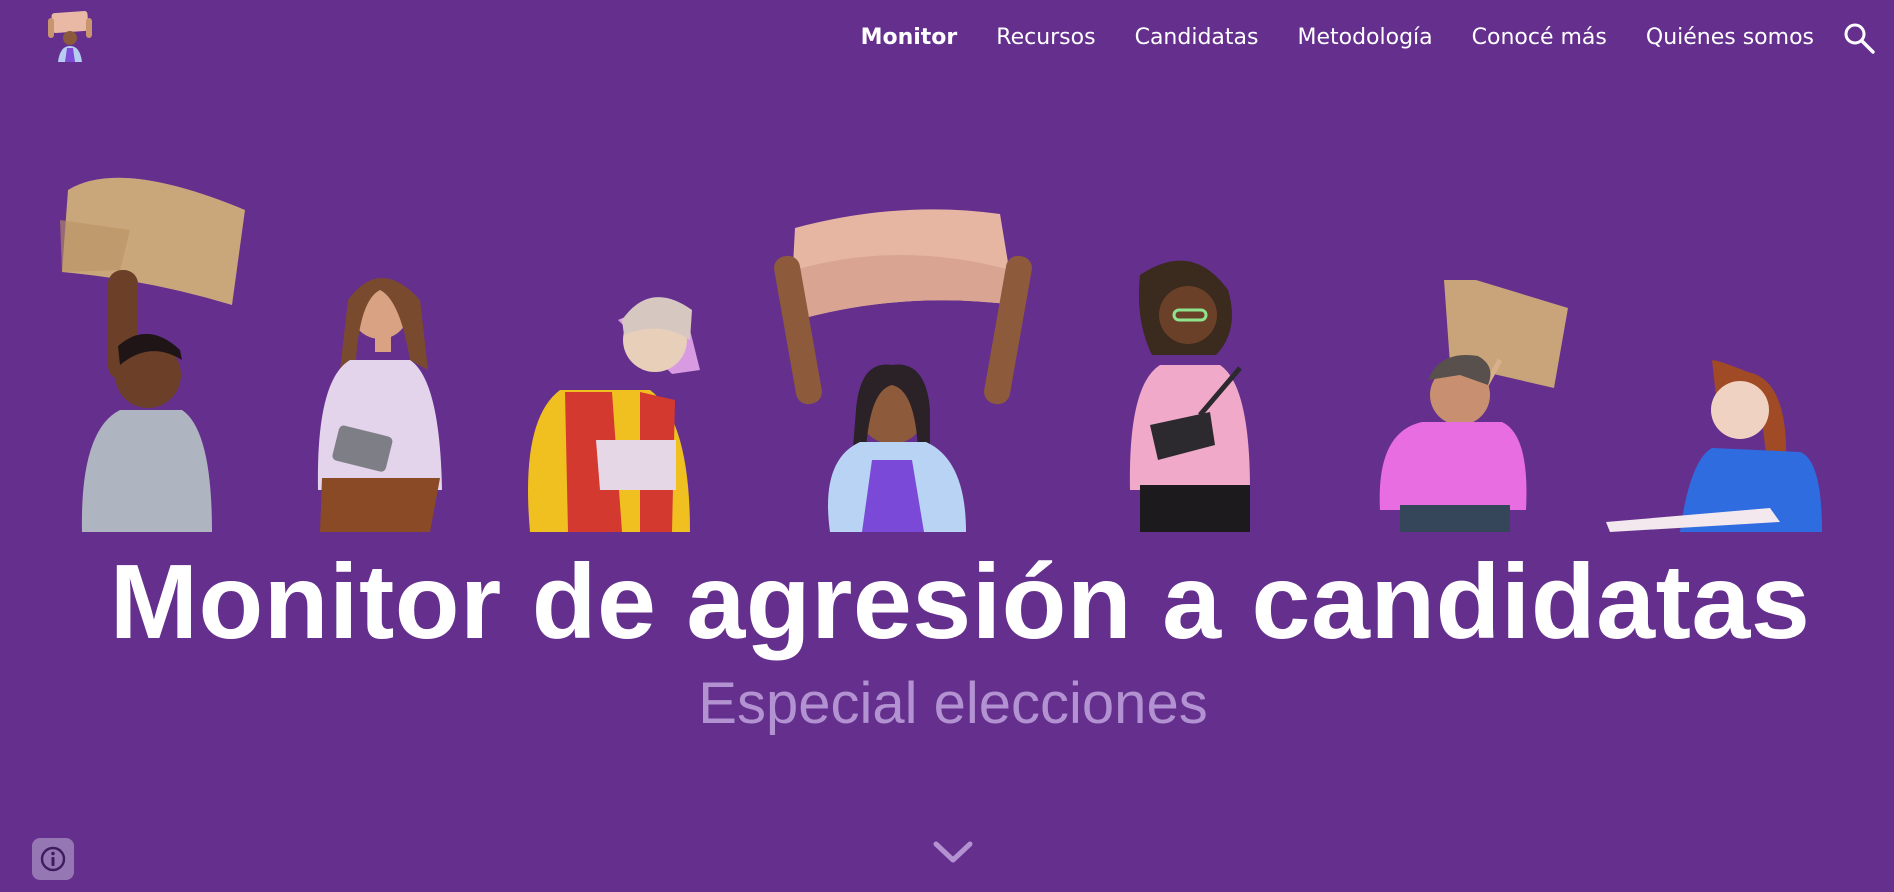 The width and height of the screenshot is (1894, 892). What do you see at coordinates (1364, 38) in the screenshot?
I see `nav-item-metodologia: Metodología` at bounding box center [1364, 38].